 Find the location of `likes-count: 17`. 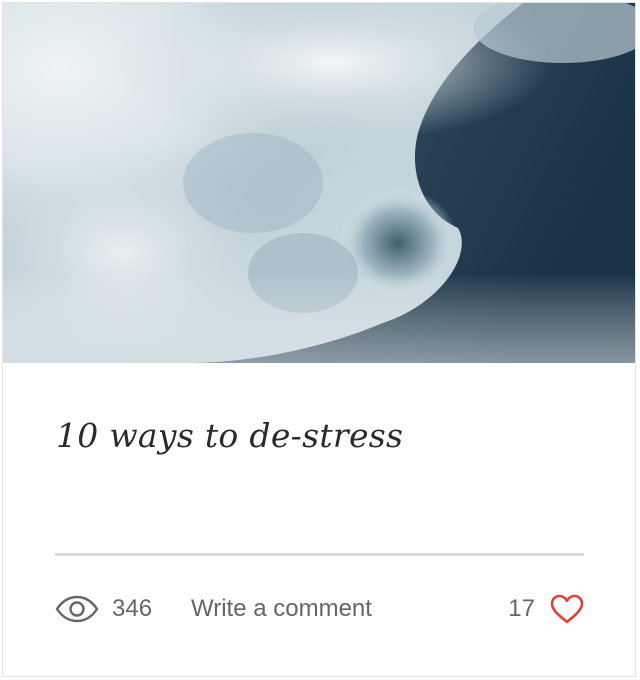

likes-count: 17 is located at coordinates (521, 608).